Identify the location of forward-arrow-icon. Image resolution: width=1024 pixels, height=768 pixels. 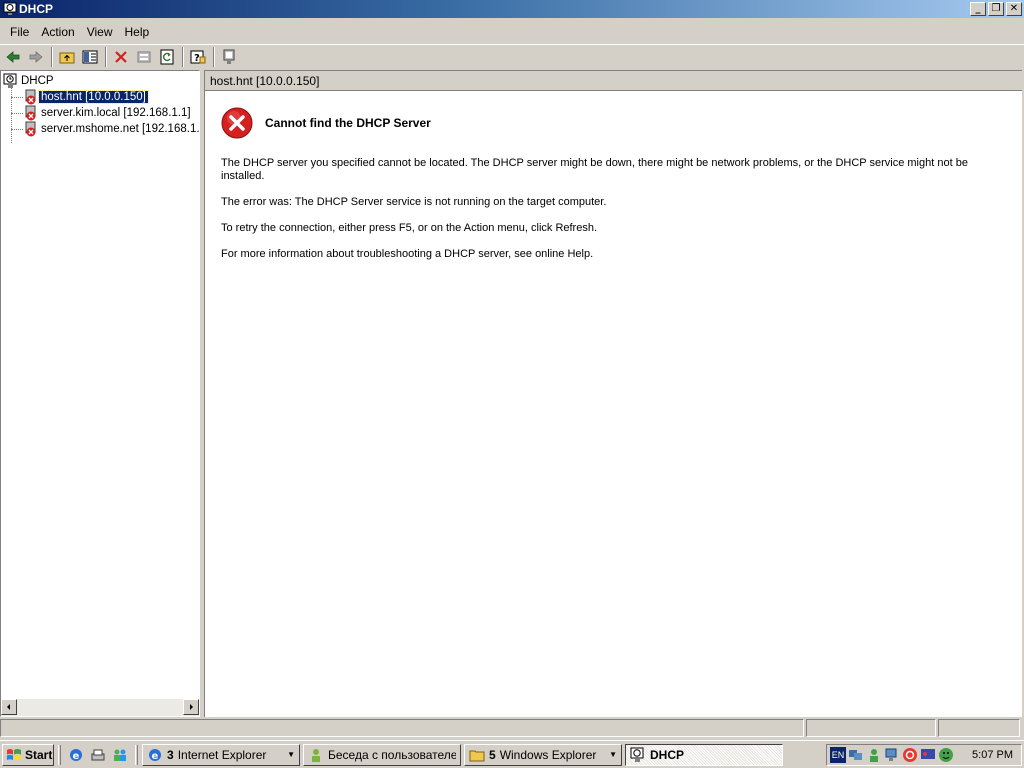
(36, 56).